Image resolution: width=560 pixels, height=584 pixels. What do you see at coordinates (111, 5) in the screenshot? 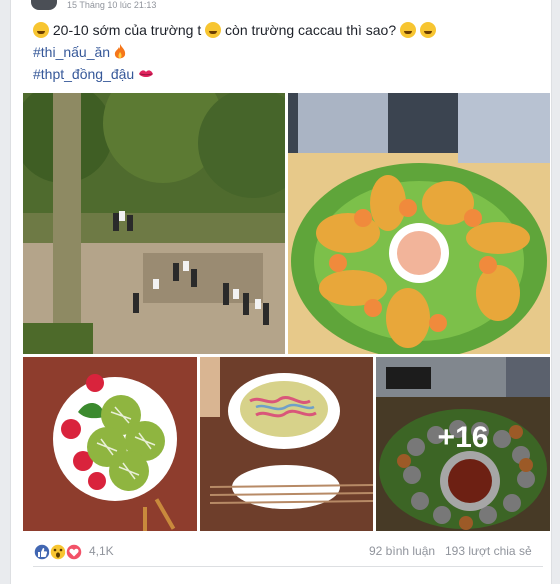
I see `post-timestamp: 15 Tháng 10 lúc 21:13` at bounding box center [111, 5].